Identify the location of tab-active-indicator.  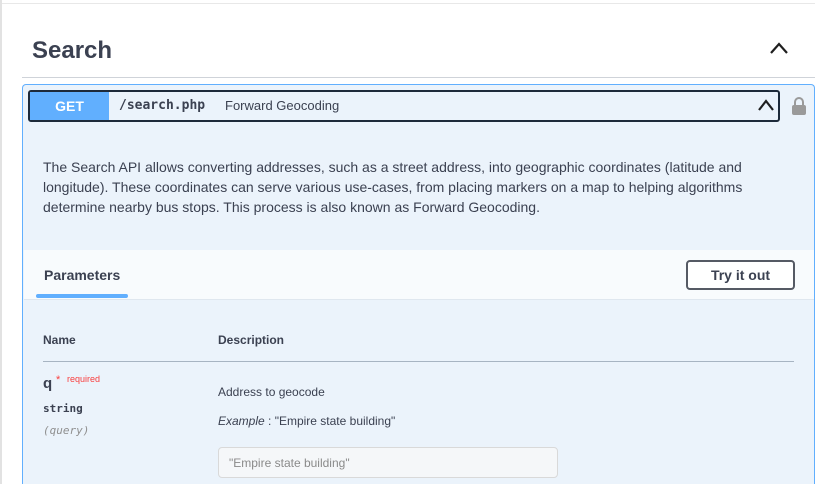
(82, 296).